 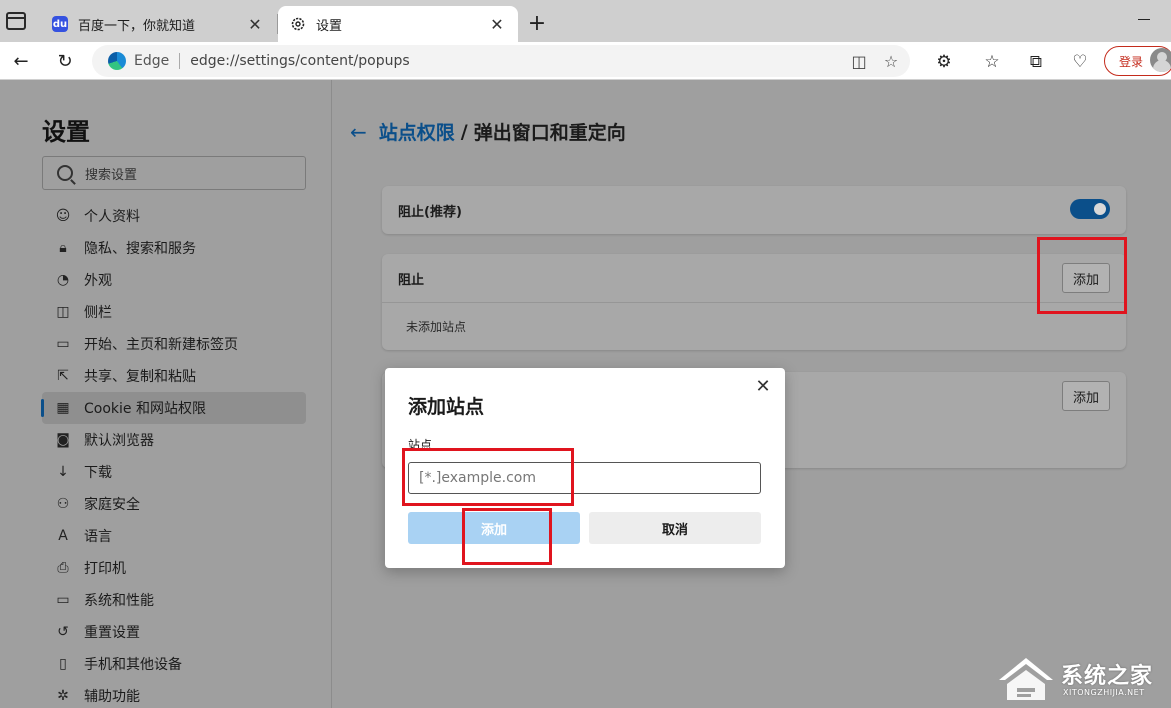 I want to click on add-site-dialog: ✕ 添加站点 站点 添加 取消, so click(x=585, y=468).